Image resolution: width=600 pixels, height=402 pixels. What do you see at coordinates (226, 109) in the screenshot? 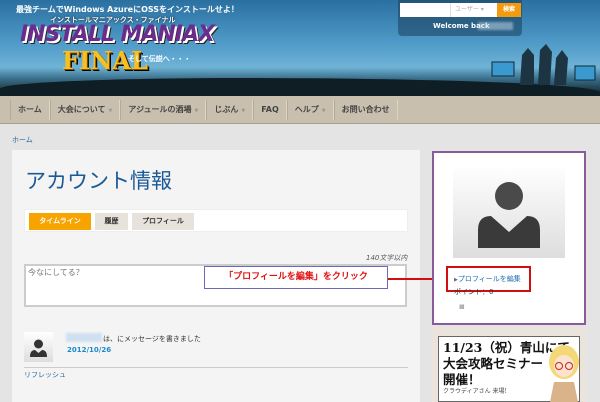
I see `nav-label: じぶん` at bounding box center [226, 109].